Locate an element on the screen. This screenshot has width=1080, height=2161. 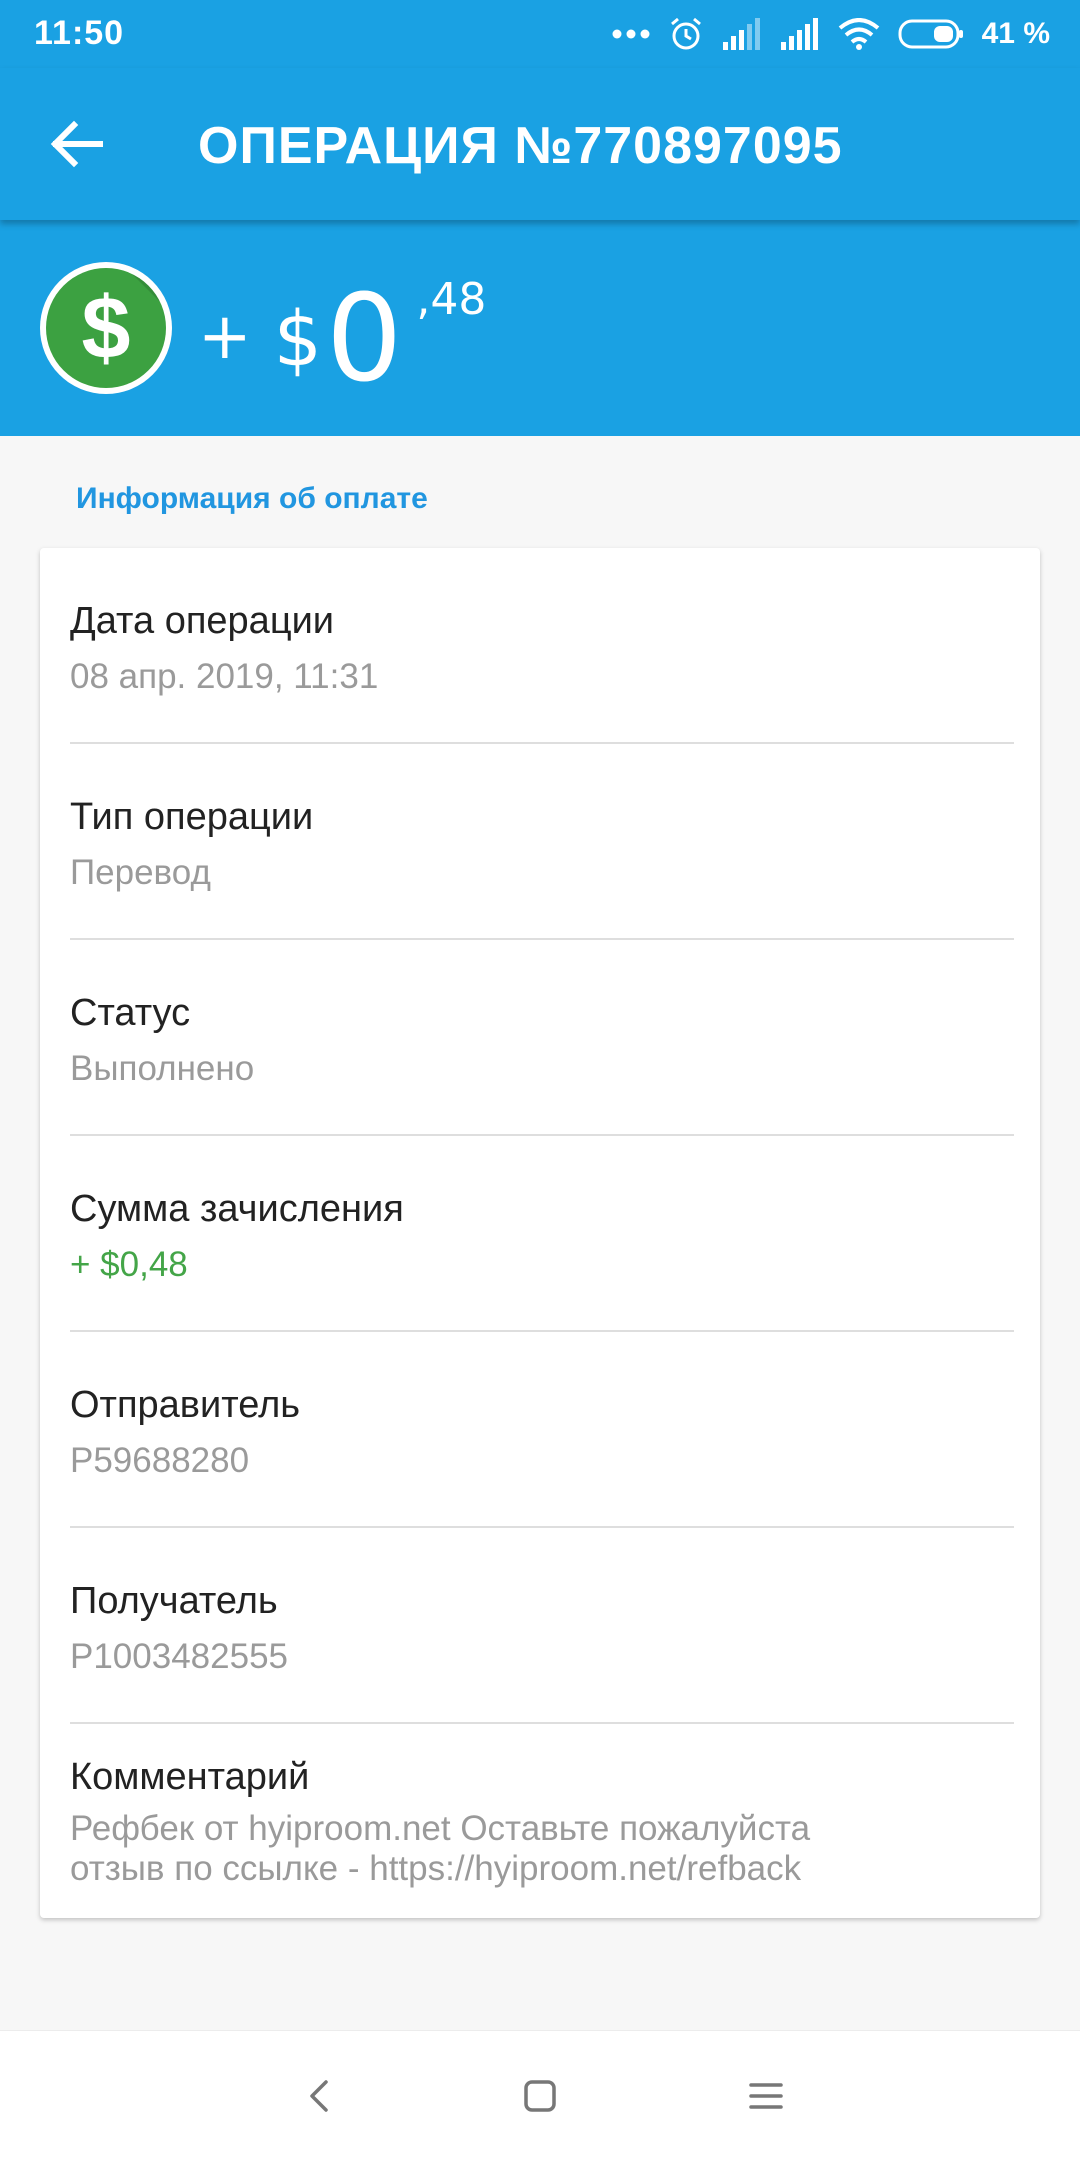
more-dots-icon is located at coordinates (631, 34).